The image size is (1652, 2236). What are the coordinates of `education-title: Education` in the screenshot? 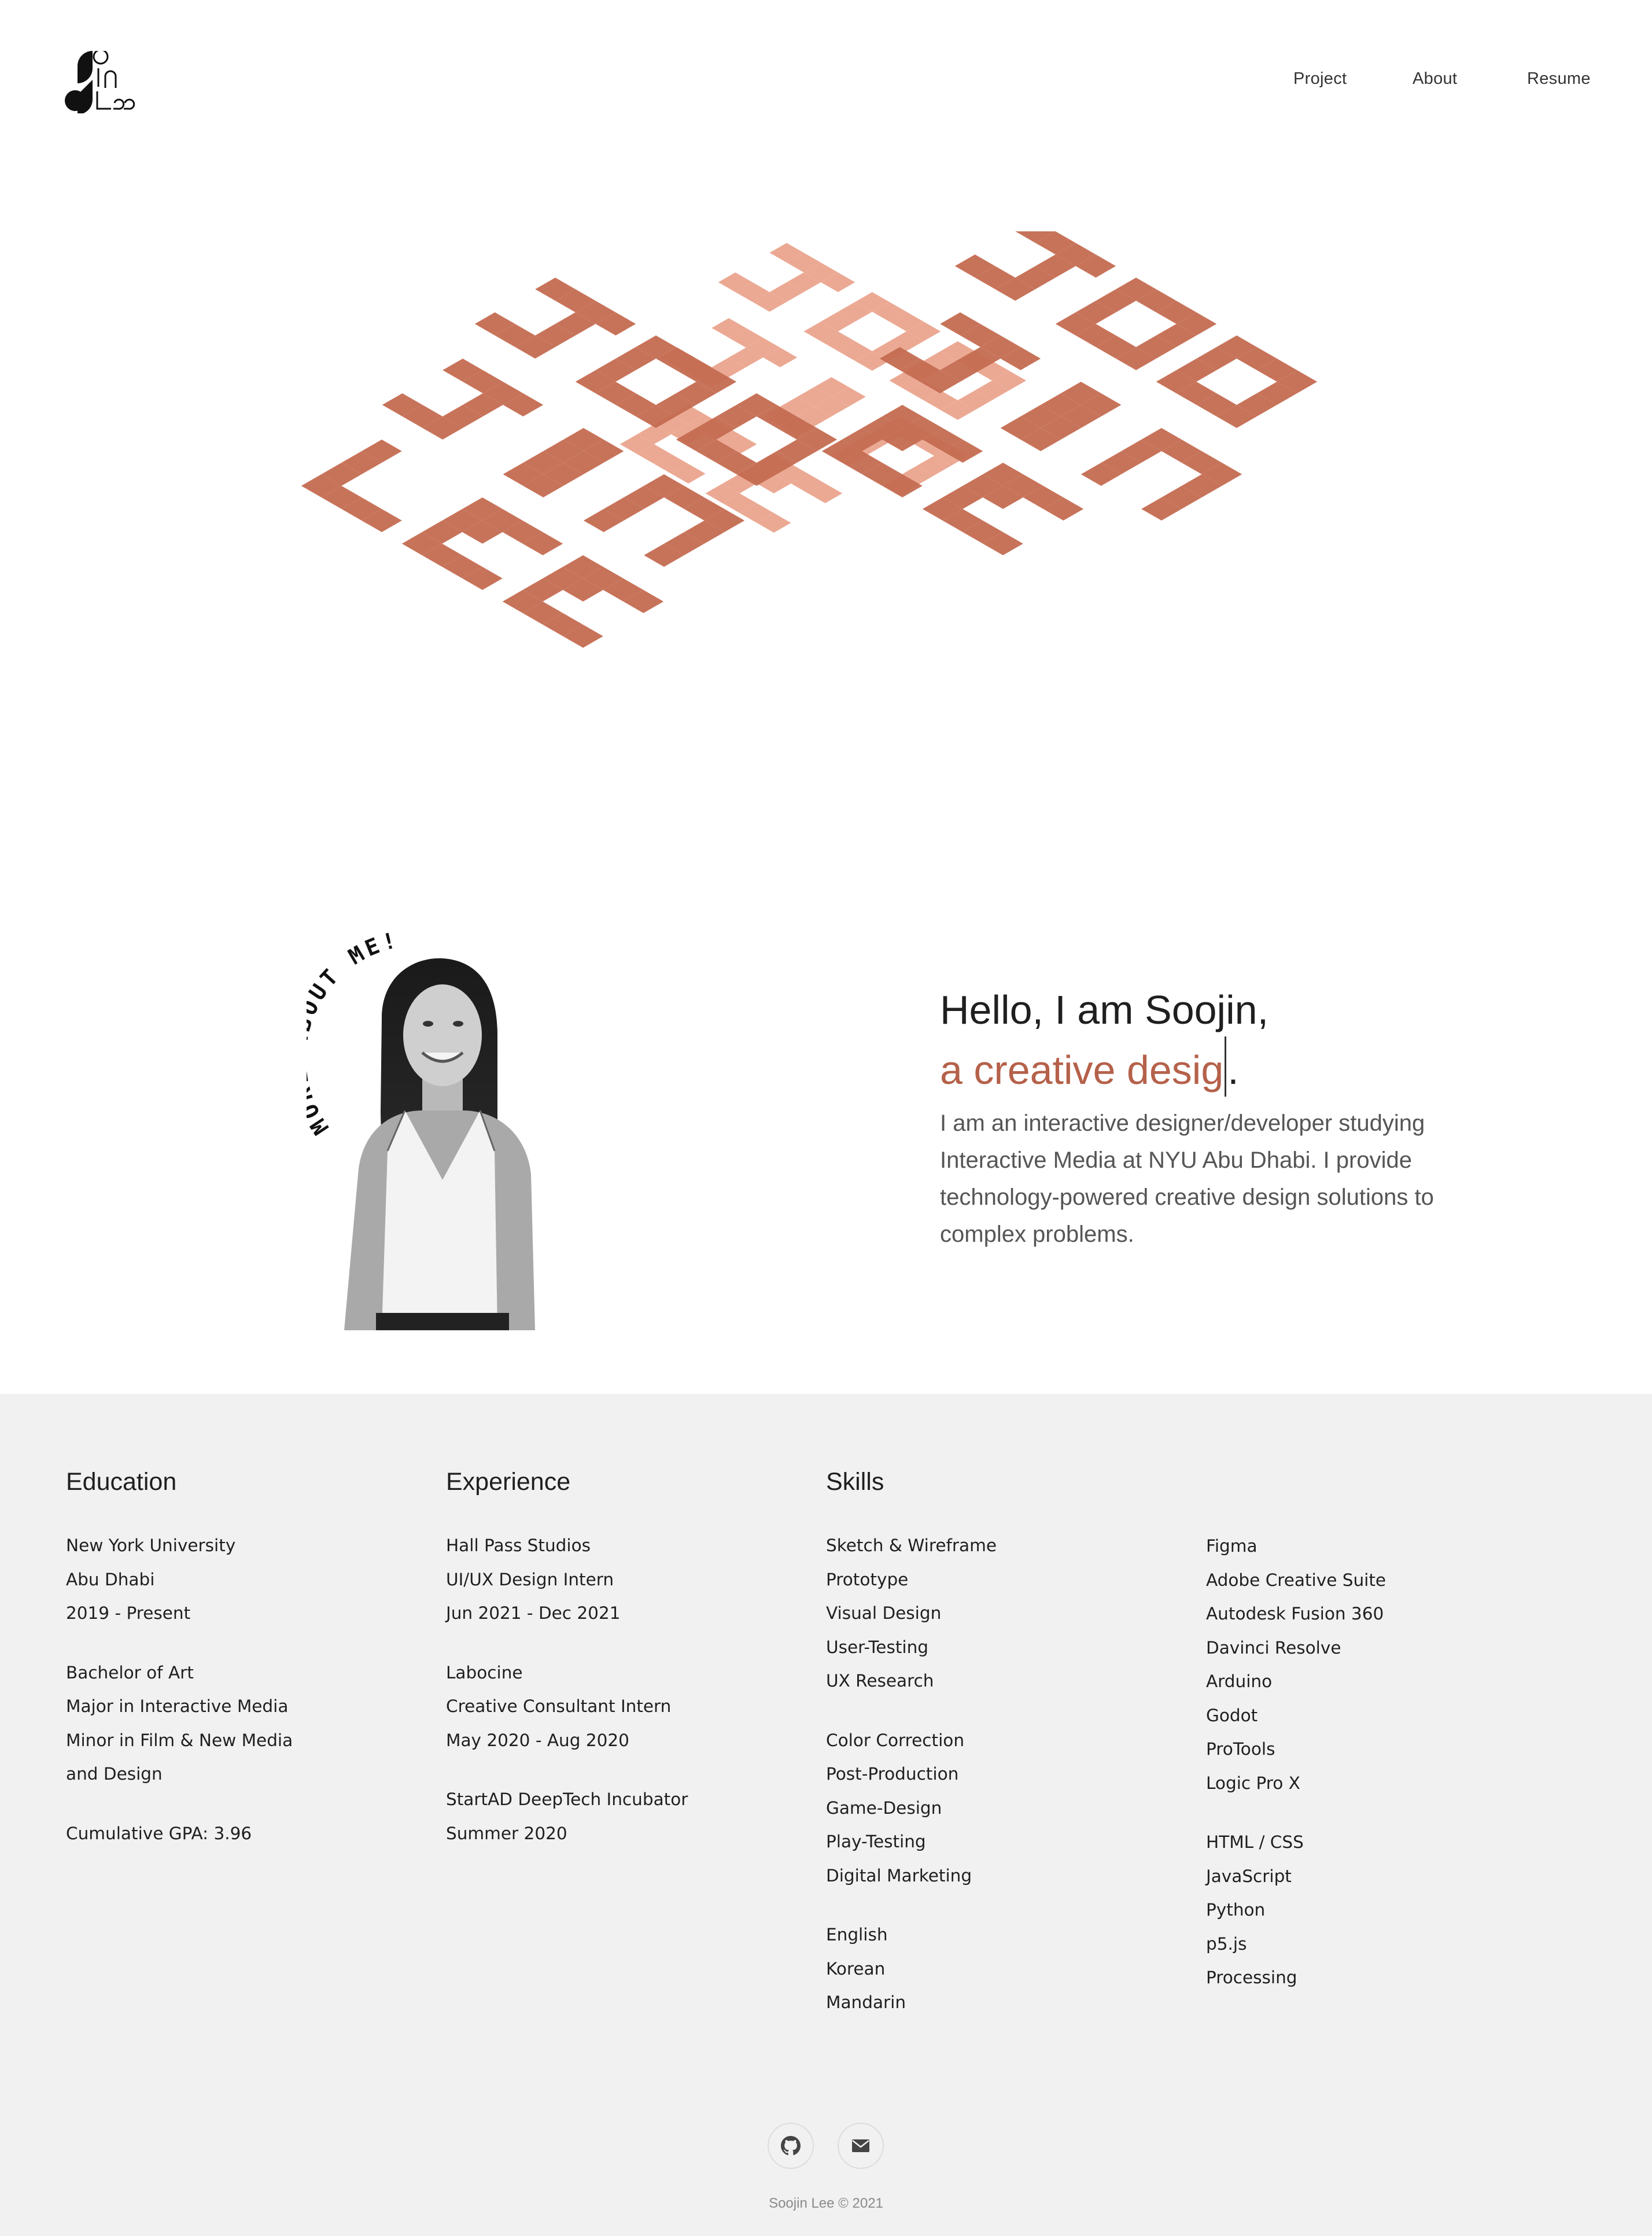 It's located at (122, 1482).